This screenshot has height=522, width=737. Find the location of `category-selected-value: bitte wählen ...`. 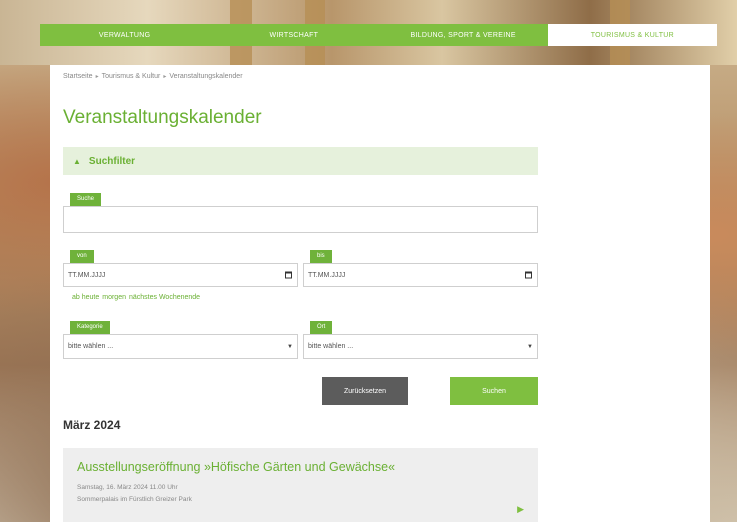

category-selected-value: bitte wählen ... is located at coordinates (91, 346).